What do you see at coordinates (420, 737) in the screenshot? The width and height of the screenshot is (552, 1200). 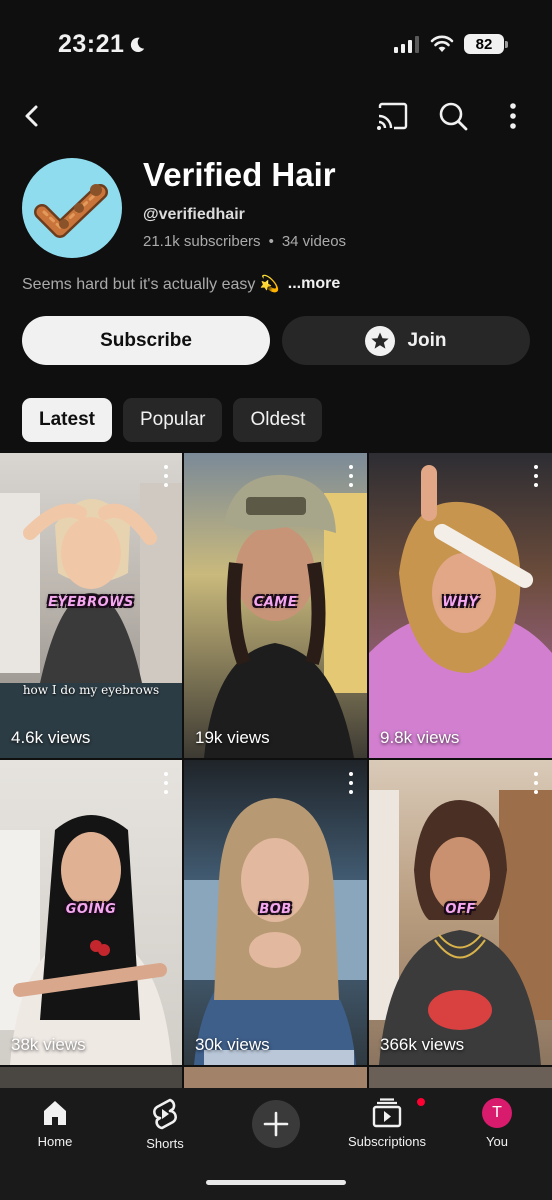 I see `view-count: 9.8k views` at bounding box center [420, 737].